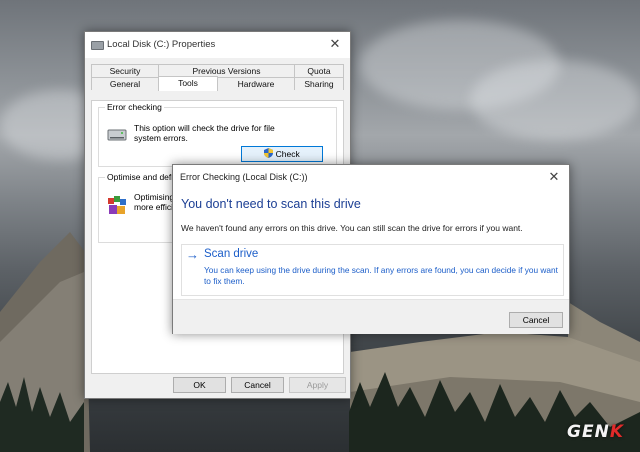 The width and height of the screenshot is (640, 452). Describe the element at coordinates (134, 107) in the screenshot. I see `error-checking-legend: Error checking` at that location.